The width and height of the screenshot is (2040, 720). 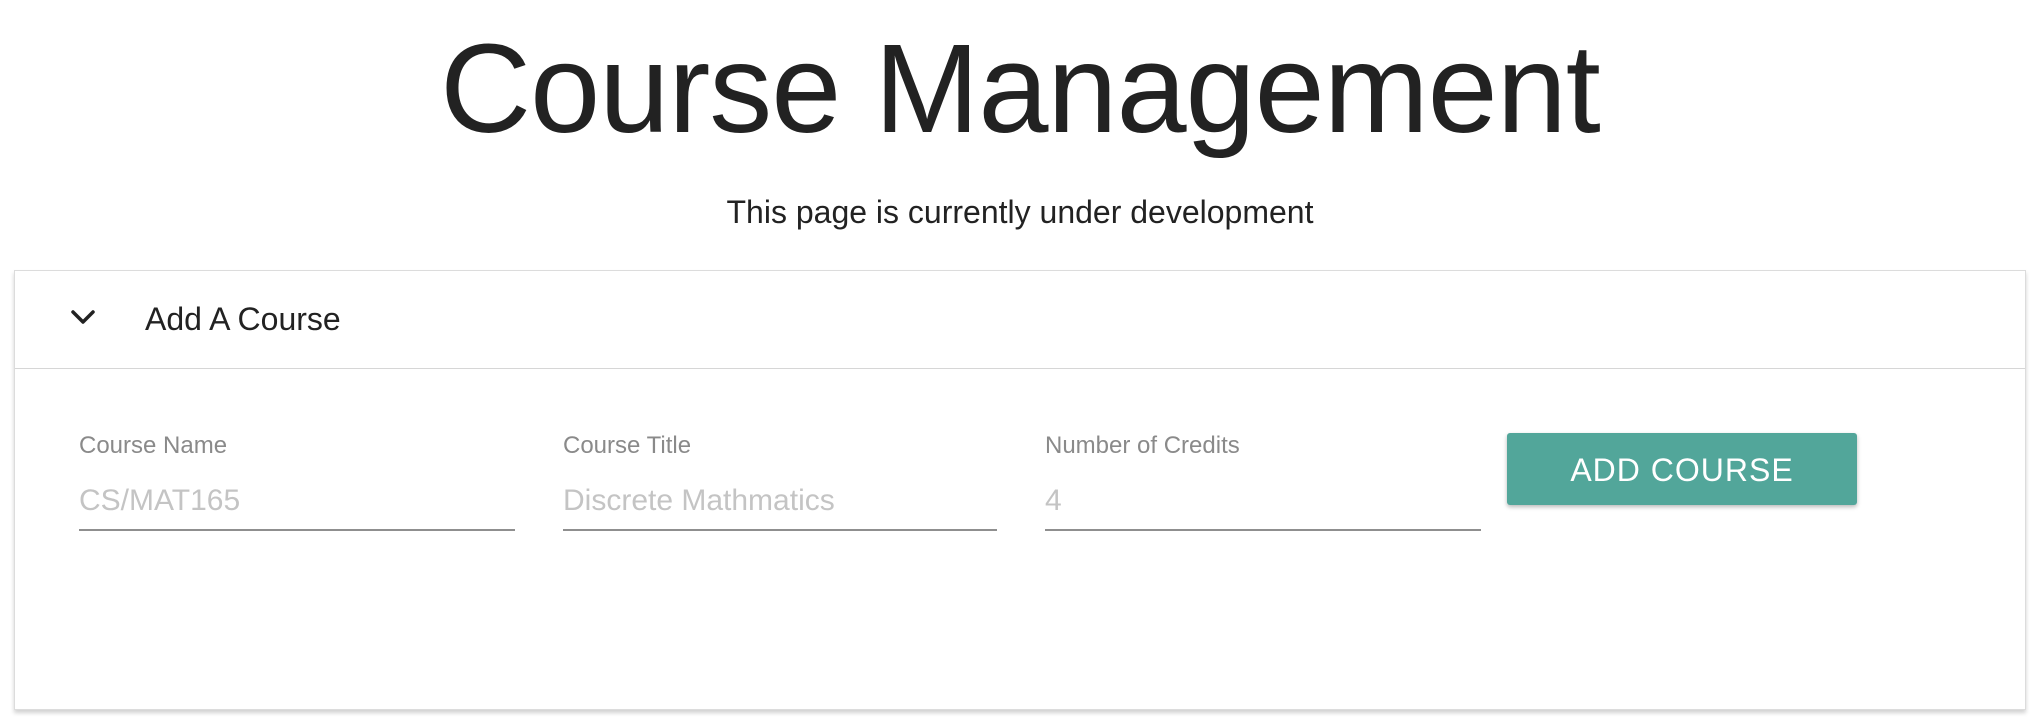 I want to click on add-course-button: ADD COURSE, so click(x=1682, y=469).